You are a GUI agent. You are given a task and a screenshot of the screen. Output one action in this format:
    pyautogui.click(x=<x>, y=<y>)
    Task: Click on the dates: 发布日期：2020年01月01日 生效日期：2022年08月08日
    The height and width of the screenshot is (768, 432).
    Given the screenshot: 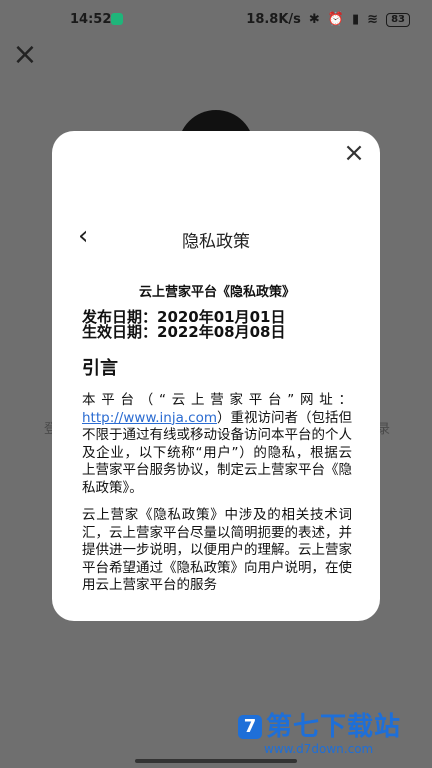 What is the action you would take?
    pyautogui.click(x=217, y=325)
    